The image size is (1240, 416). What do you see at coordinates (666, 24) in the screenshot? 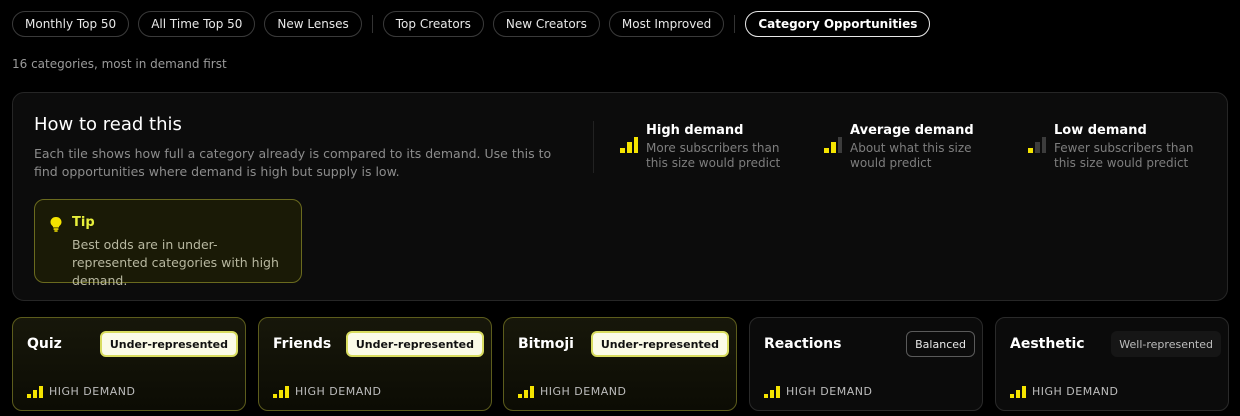
I see `tab-most-improved: Most Improved` at bounding box center [666, 24].